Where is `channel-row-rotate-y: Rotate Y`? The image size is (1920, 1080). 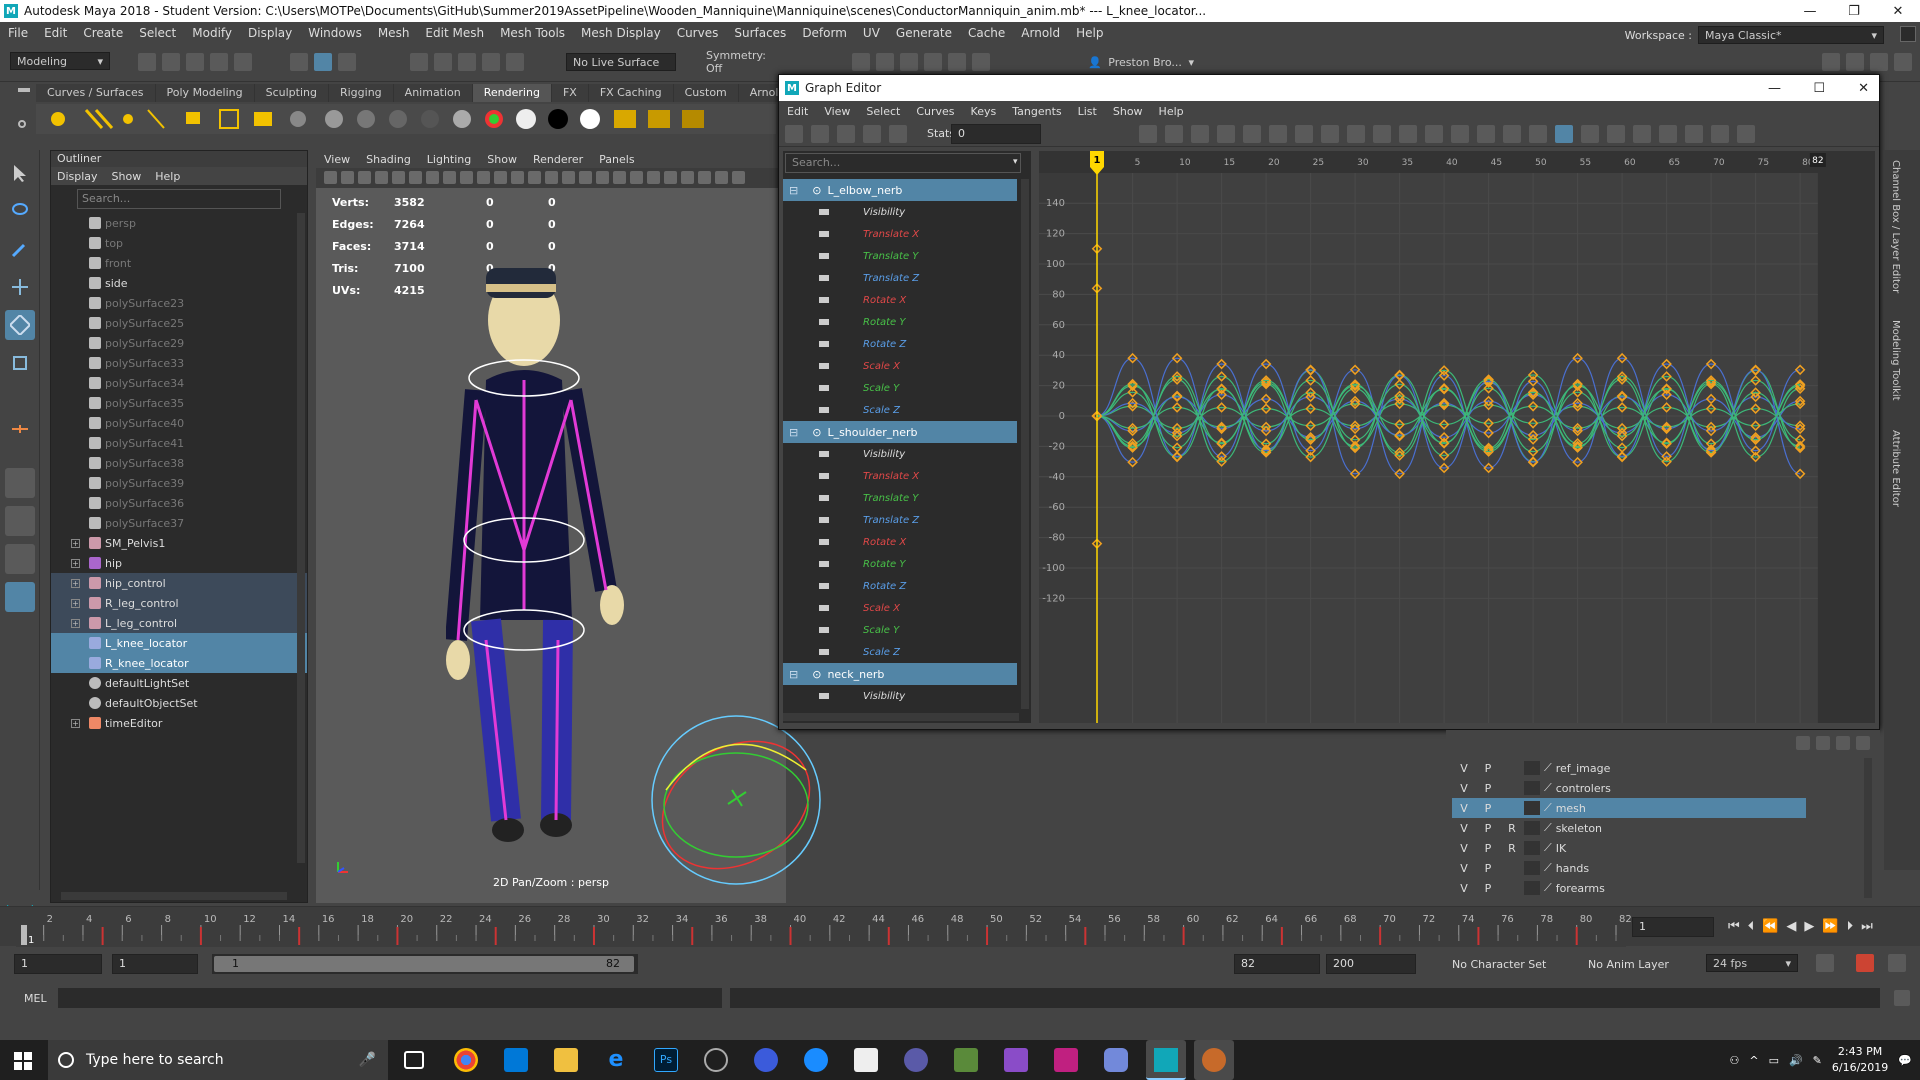
channel-row-rotate-y: Rotate Y is located at coordinates (907, 322).